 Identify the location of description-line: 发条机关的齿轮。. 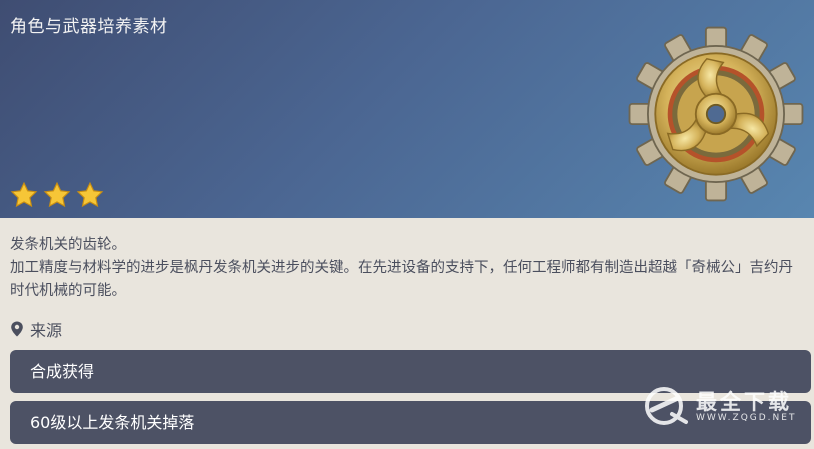
(68, 245).